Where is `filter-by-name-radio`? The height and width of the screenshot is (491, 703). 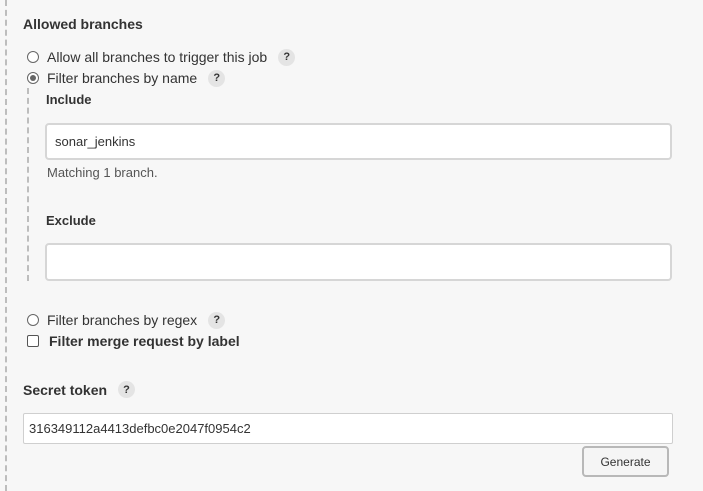 filter-by-name-radio is located at coordinates (33, 78).